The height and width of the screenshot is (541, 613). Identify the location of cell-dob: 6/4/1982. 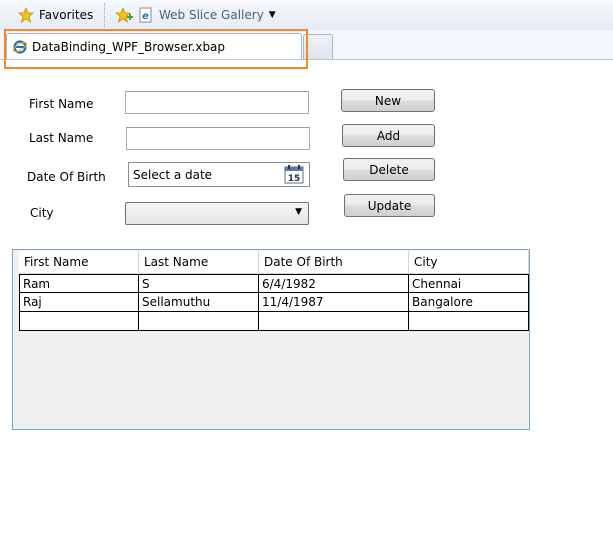
(334, 283).